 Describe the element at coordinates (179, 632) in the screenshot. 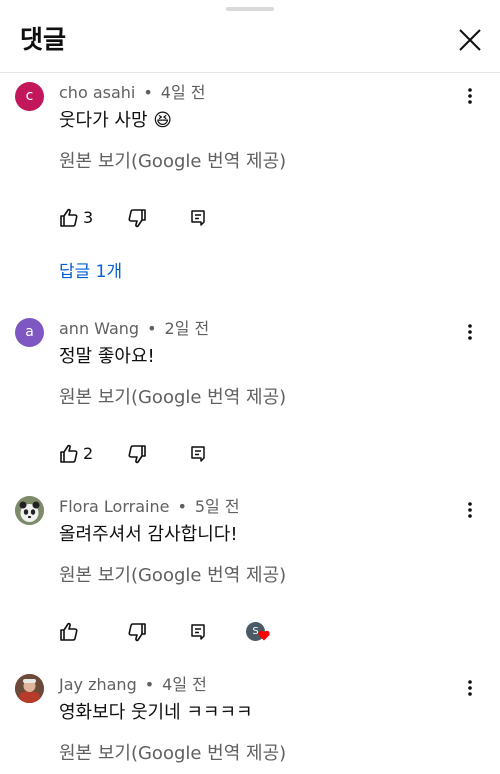

I see `comment-actions: S` at that location.